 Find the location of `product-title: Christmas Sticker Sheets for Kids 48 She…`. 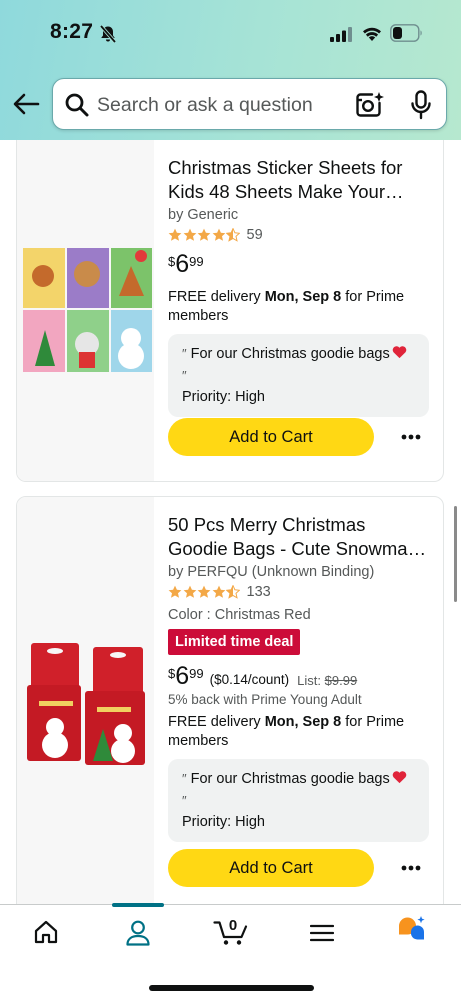

product-title: Christmas Sticker Sheets for Kids 48 She… is located at coordinates (298, 180).